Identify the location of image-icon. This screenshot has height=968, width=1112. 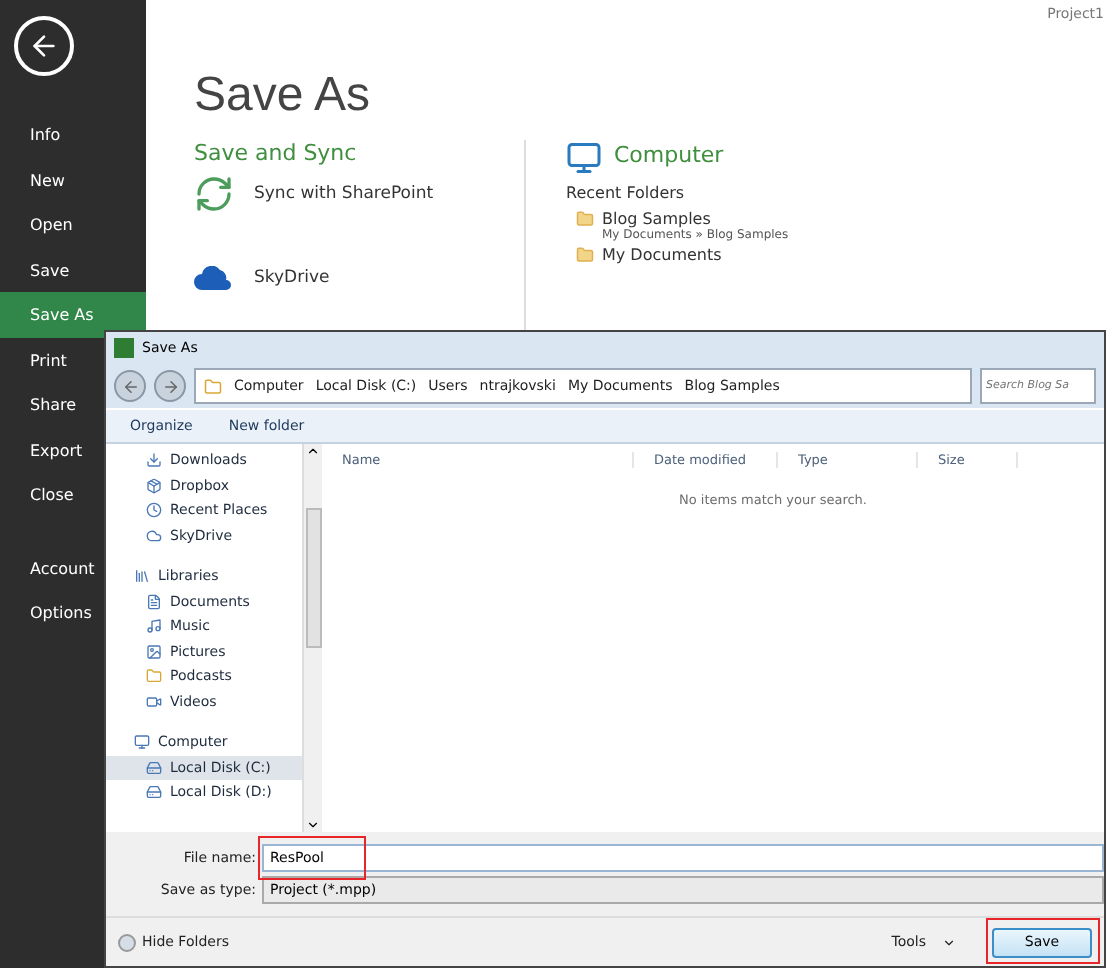
(154, 651).